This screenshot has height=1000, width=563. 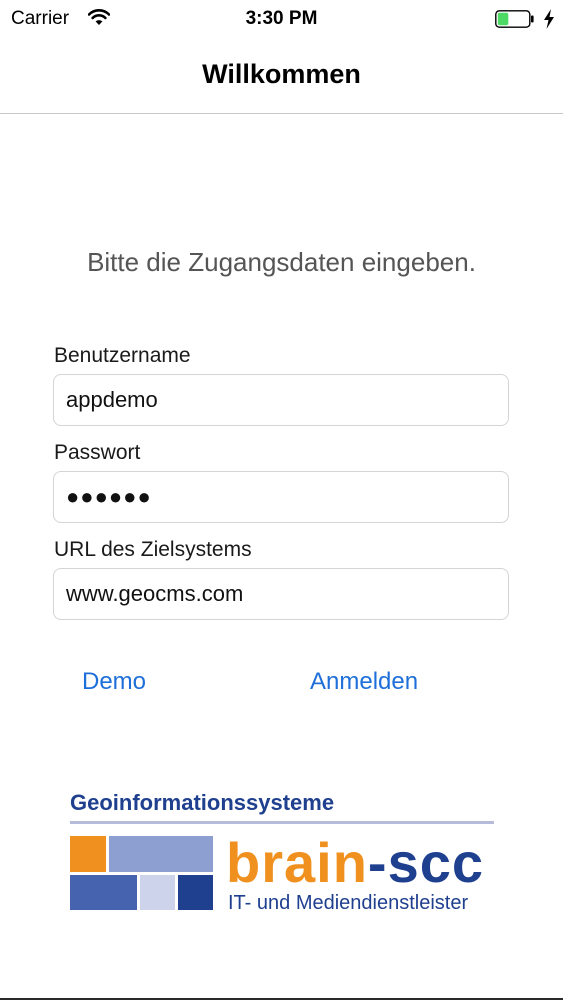 I want to click on status-bar: Carrier 3:30 PM, so click(x=281, y=20).